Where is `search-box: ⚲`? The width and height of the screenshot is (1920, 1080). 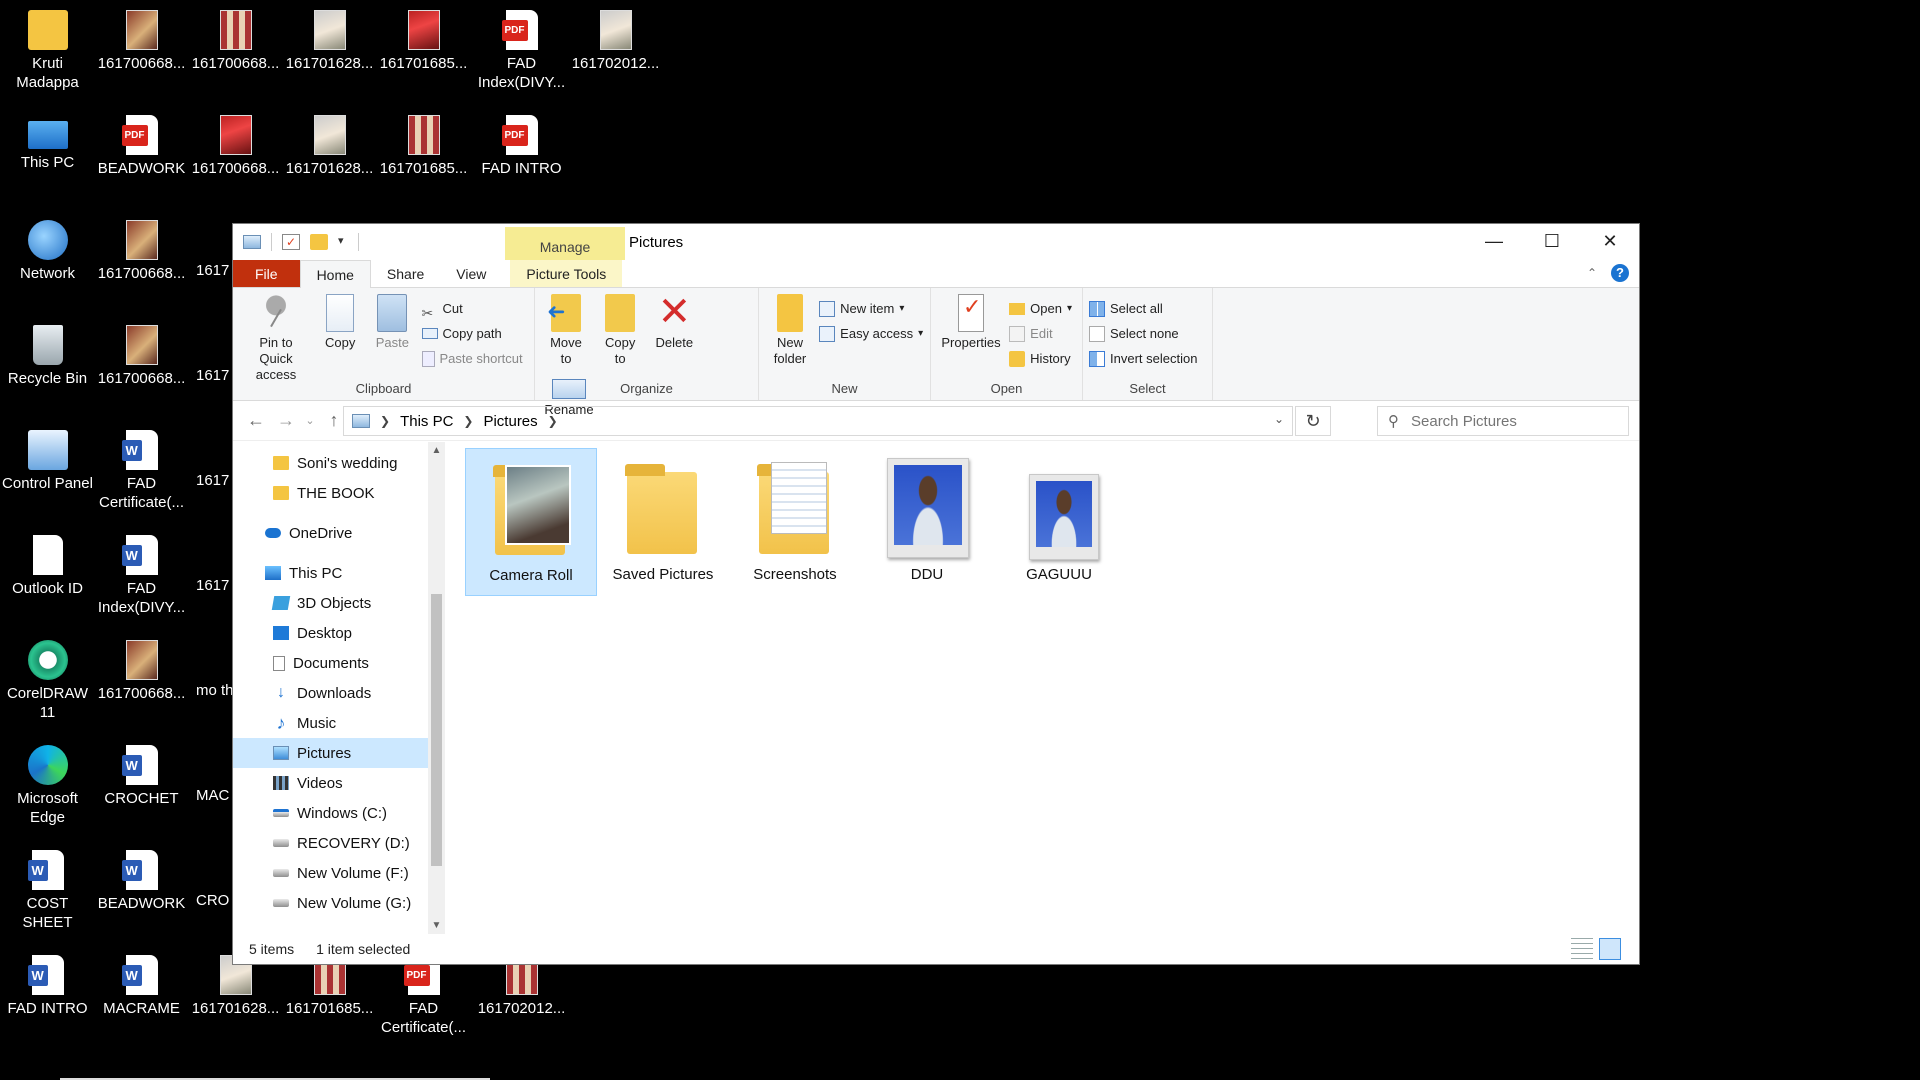
search-box: ⚲ is located at coordinates (1503, 421).